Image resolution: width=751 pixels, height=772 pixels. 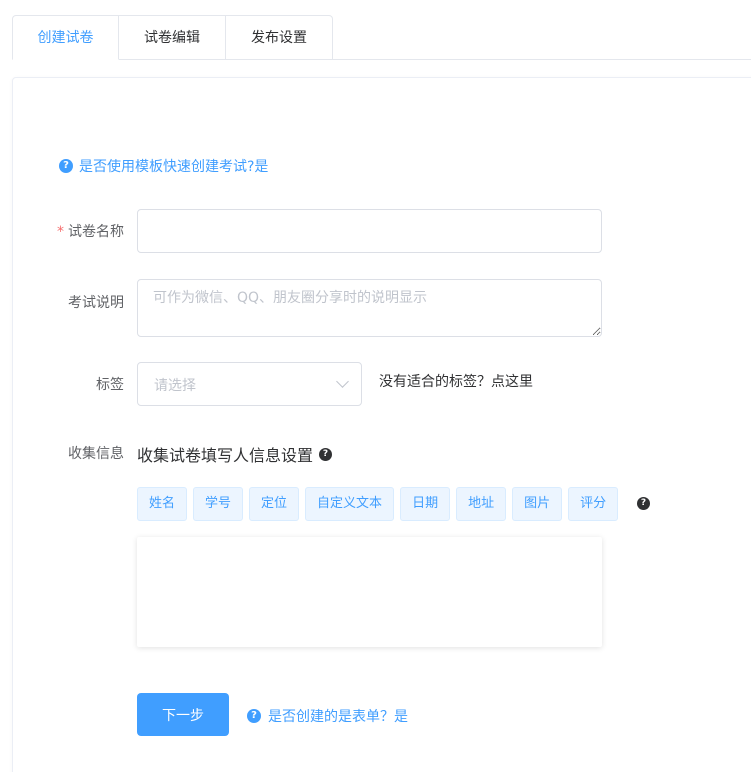 What do you see at coordinates (162, 504) in the screenshot?
I see `chip-name: 姓名` at bounding box center [162, 504].